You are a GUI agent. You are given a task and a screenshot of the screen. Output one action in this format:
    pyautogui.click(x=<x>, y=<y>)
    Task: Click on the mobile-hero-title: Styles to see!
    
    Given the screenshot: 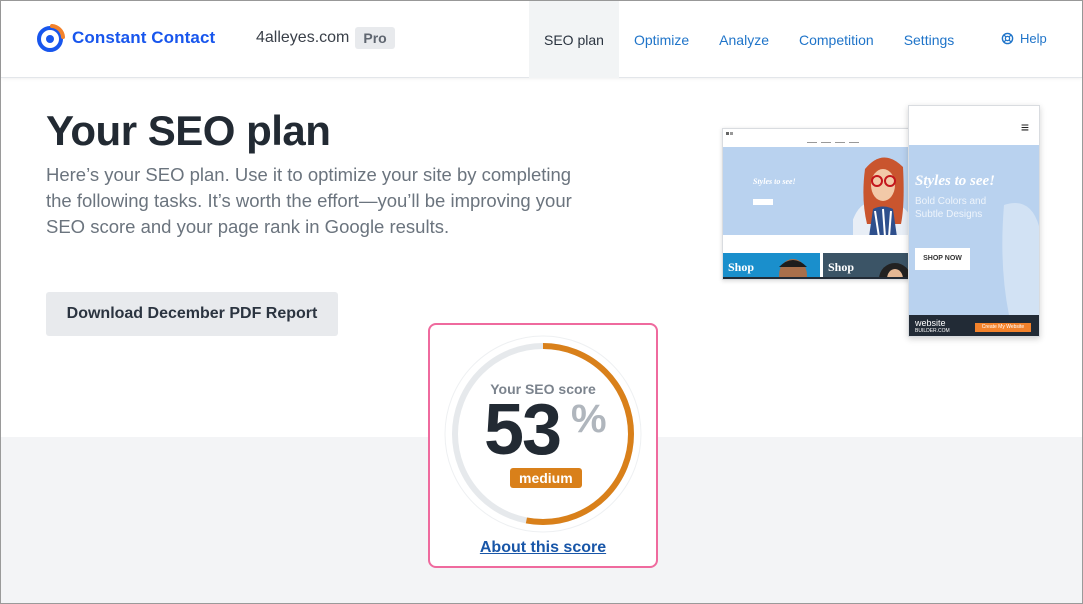 What is the action you would take?
    pyautogui.click(x=955, y=181)
    